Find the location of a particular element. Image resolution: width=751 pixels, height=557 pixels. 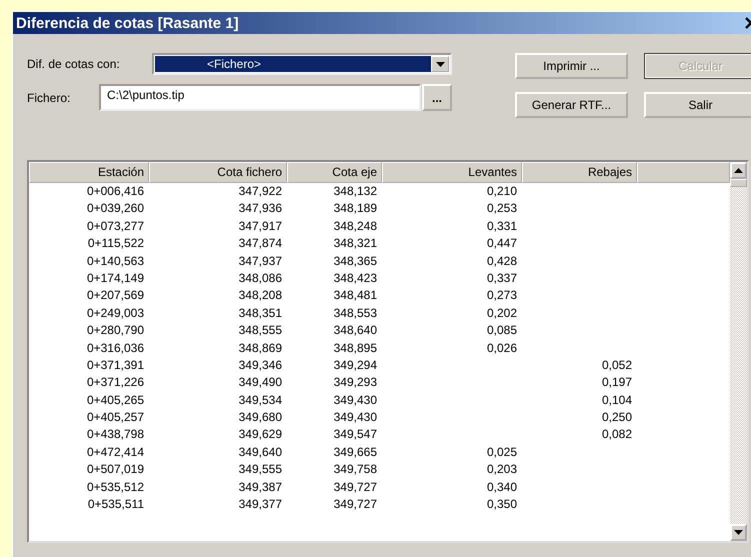

table-cell-text: 348,248 is located at coordinates (355, 226).